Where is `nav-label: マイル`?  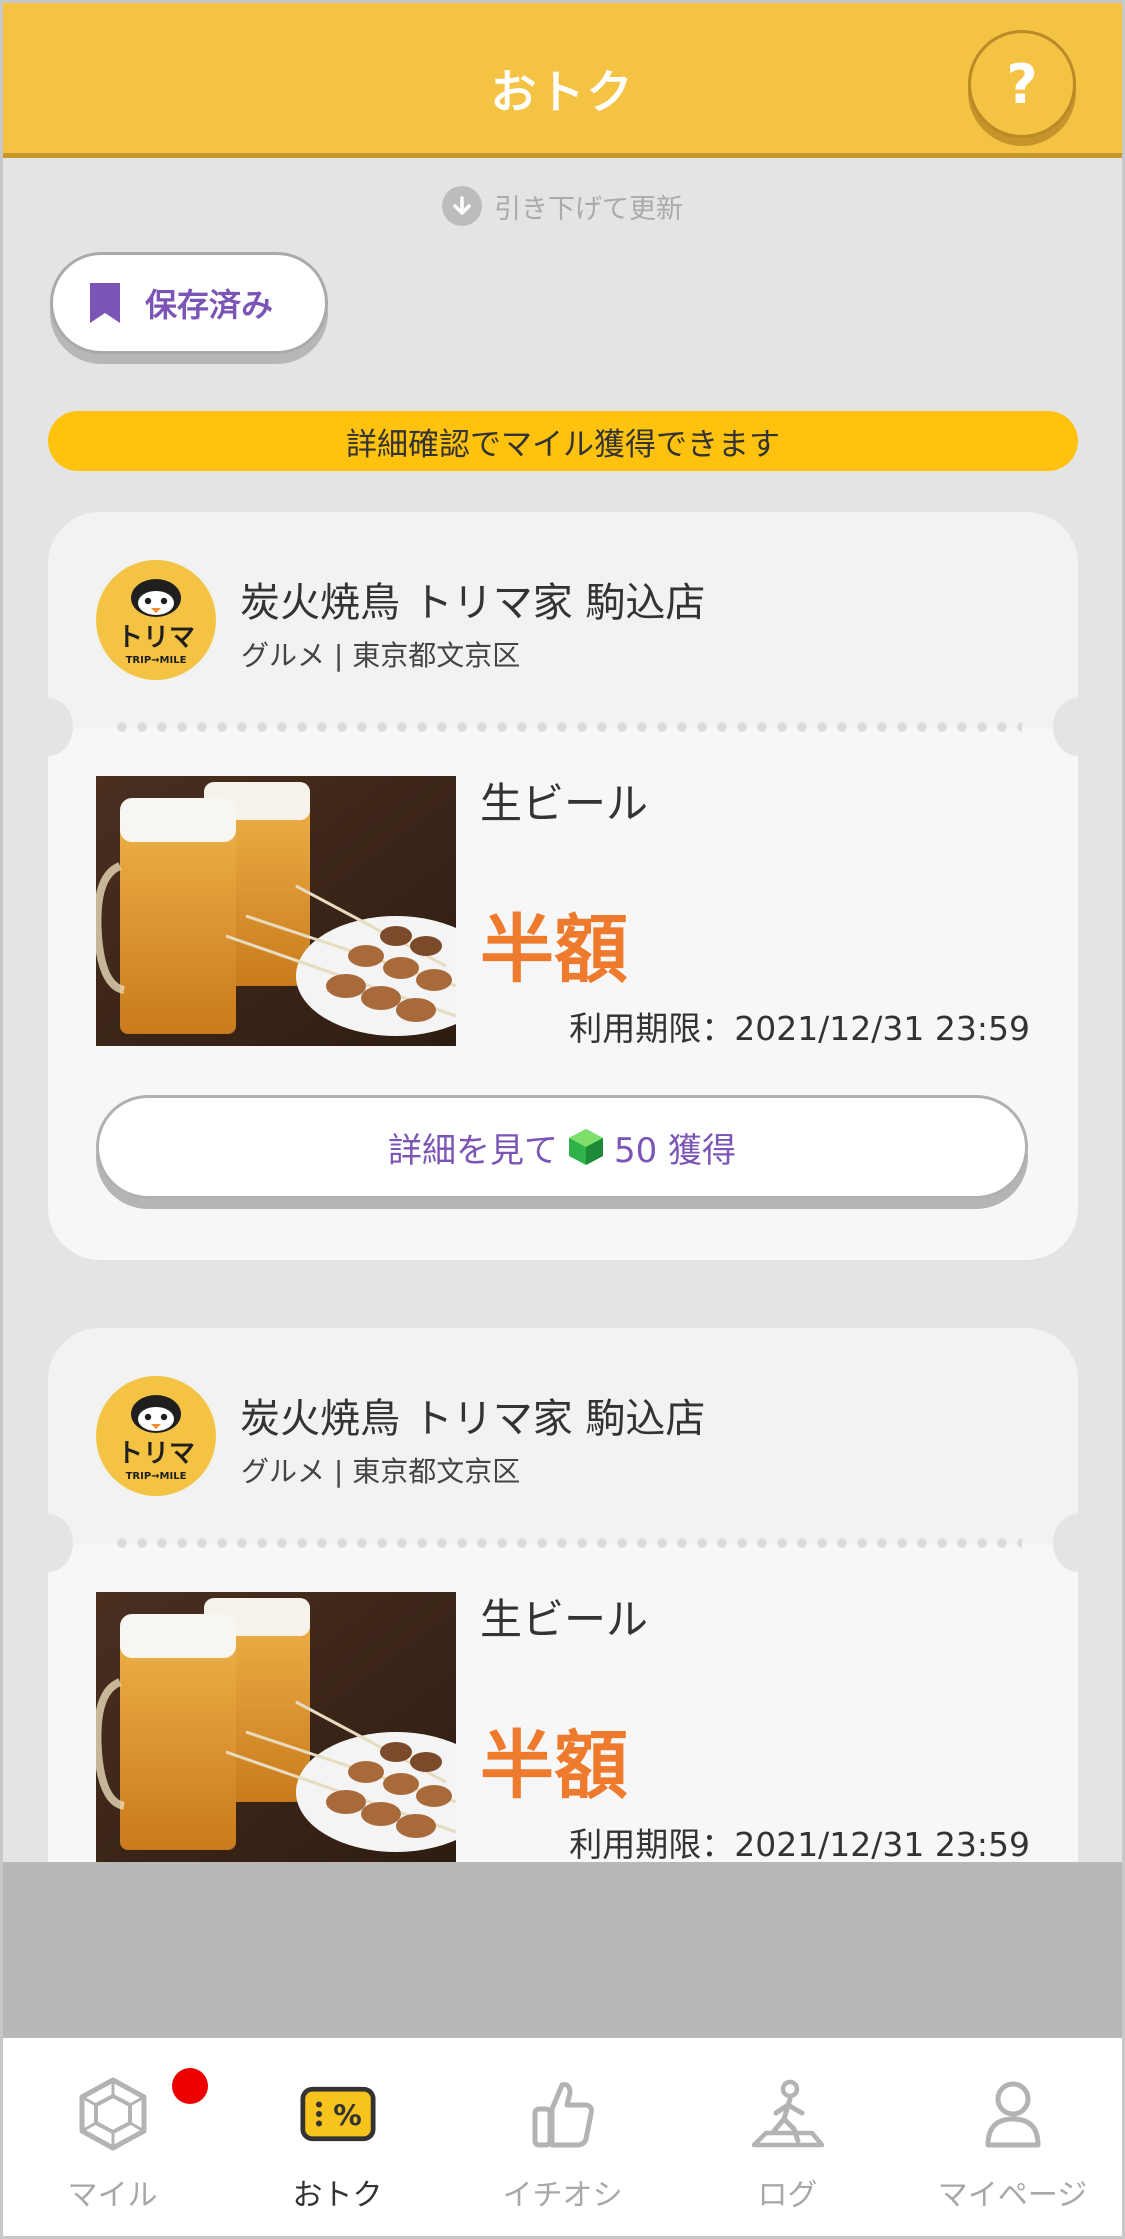
nav-label: マイル is located at coordinates (112, 2195).